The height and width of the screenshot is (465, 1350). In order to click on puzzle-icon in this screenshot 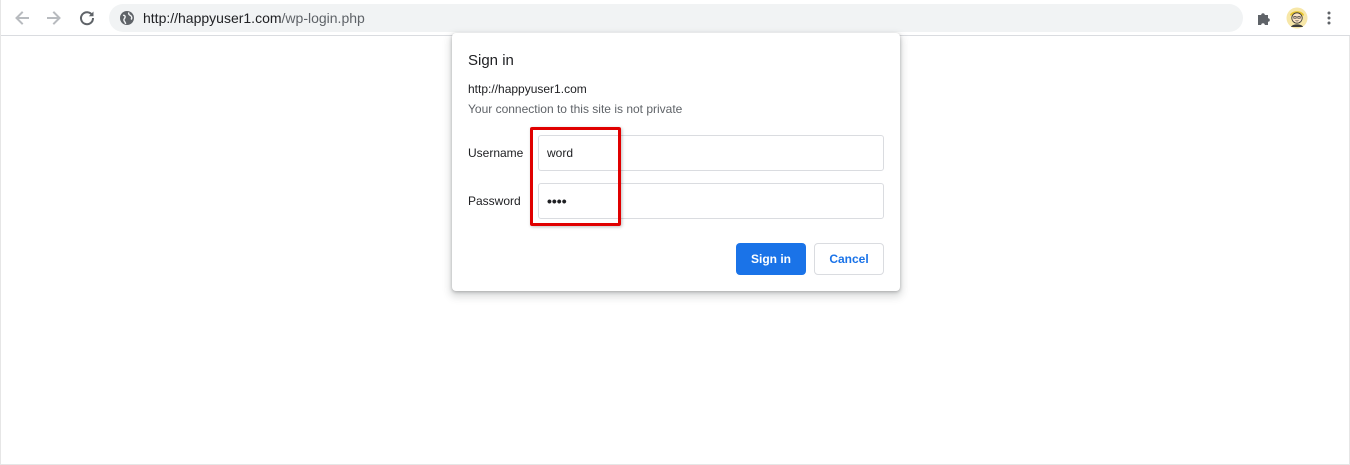, I will do `click(1264, 19)`.